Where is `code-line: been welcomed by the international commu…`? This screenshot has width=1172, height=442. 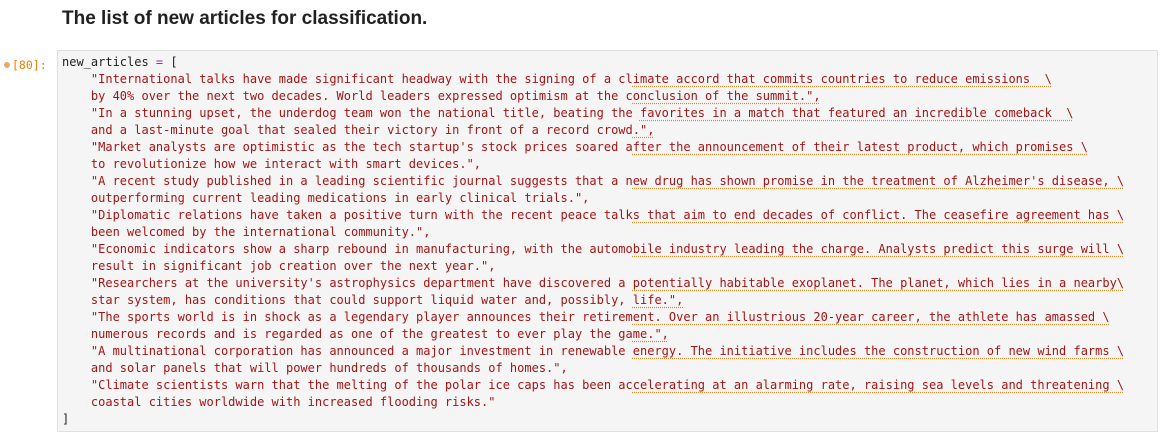
code-line: been welcomed by the international commu… is located at coordinates (593, 232).